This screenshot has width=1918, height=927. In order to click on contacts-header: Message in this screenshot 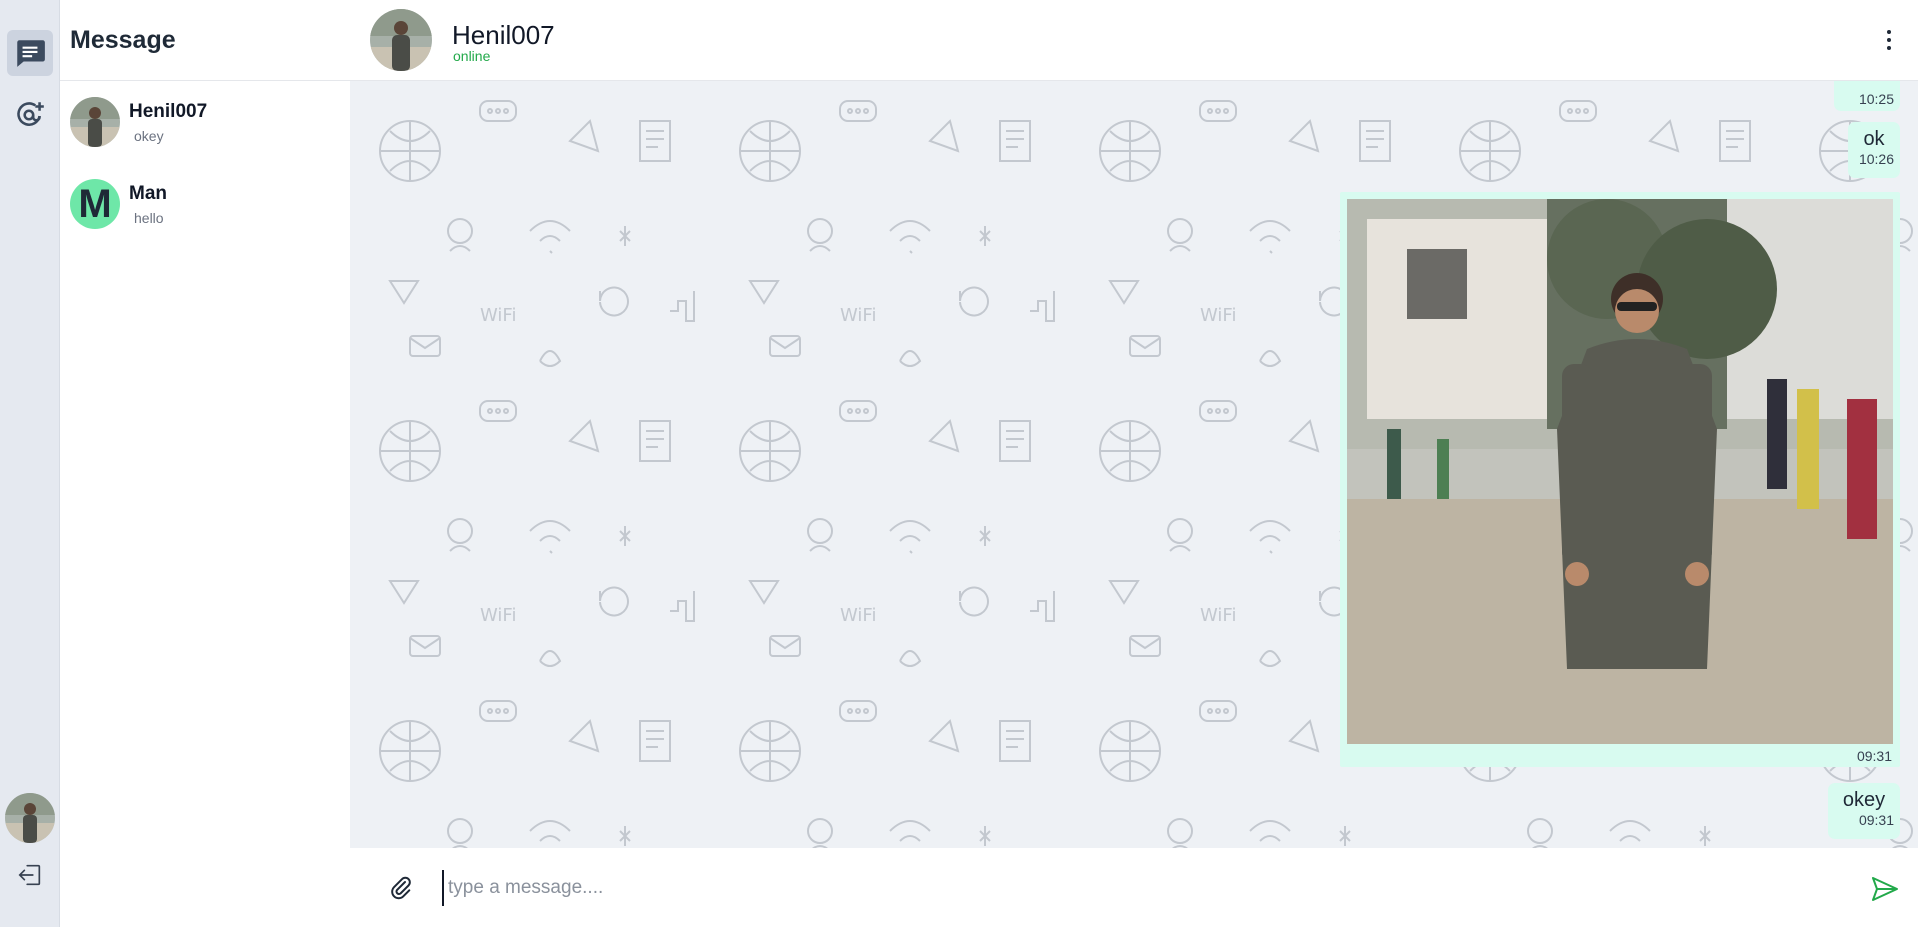, I will do `click(205, 40)`.